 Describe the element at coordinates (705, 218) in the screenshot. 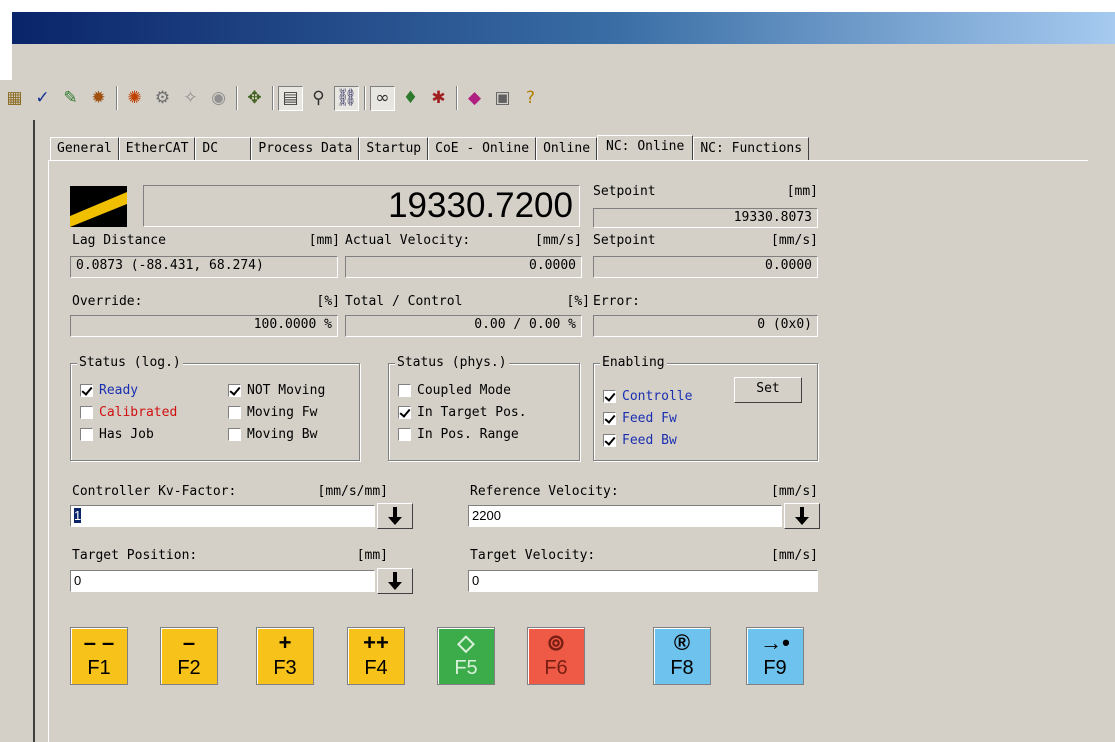

I see `setpoint-position-value: 19330.8073` at that location.